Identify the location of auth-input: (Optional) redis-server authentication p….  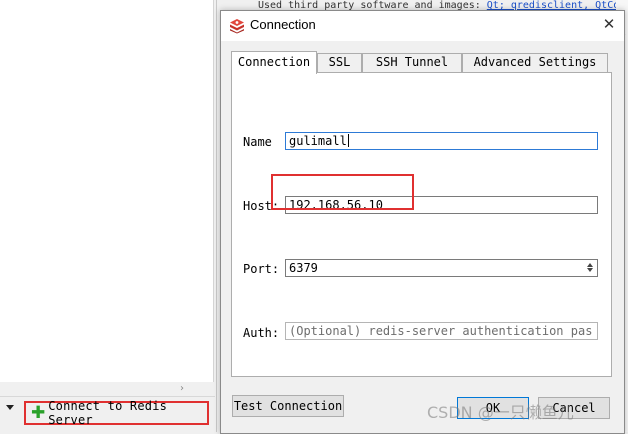
(441, 331).